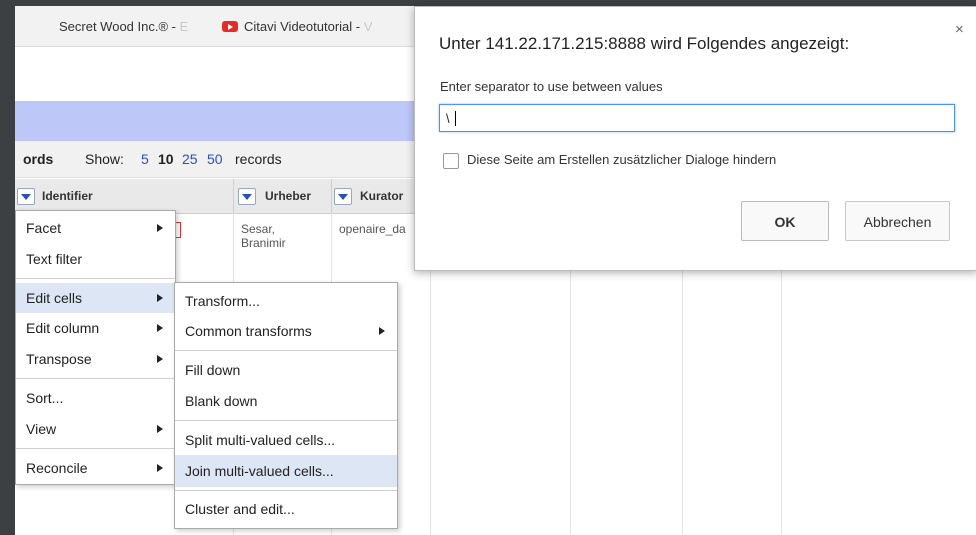  What do you see at coordinates (215, 159) in the screenshot?
I see `page-size-50: 50` at bounding box center [215, 159].